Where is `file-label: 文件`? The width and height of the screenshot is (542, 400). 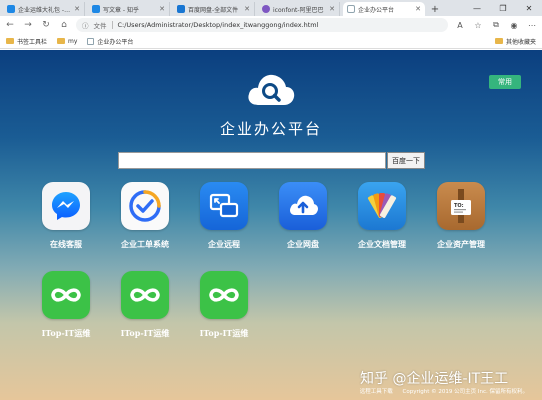
file-label: 文件 is located at coordinates (100, 26).